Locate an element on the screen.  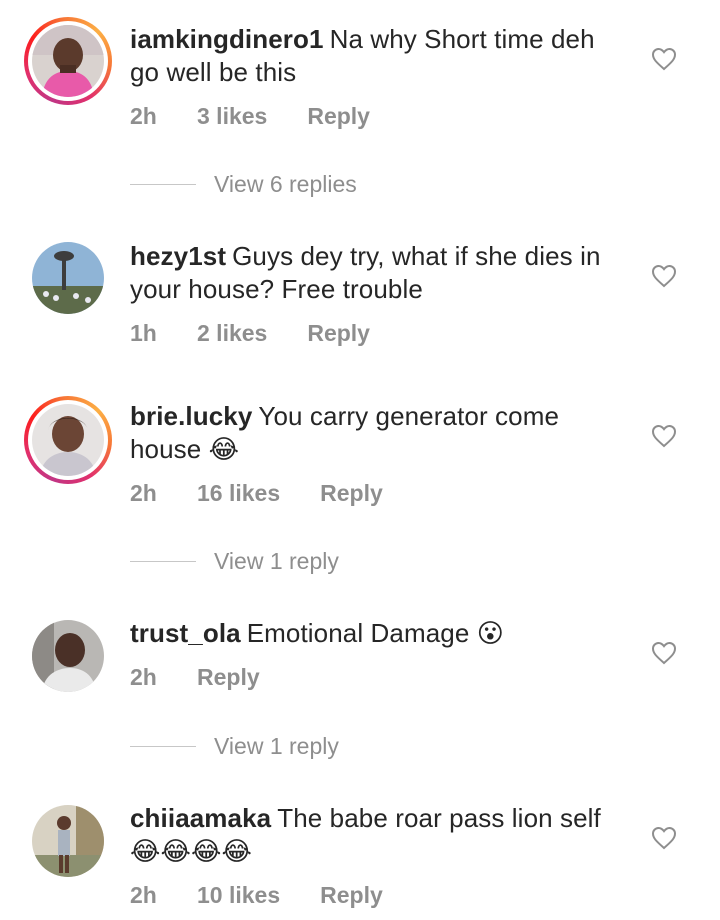
comment-likes: 2 likes is located at coordinates (232, 333).